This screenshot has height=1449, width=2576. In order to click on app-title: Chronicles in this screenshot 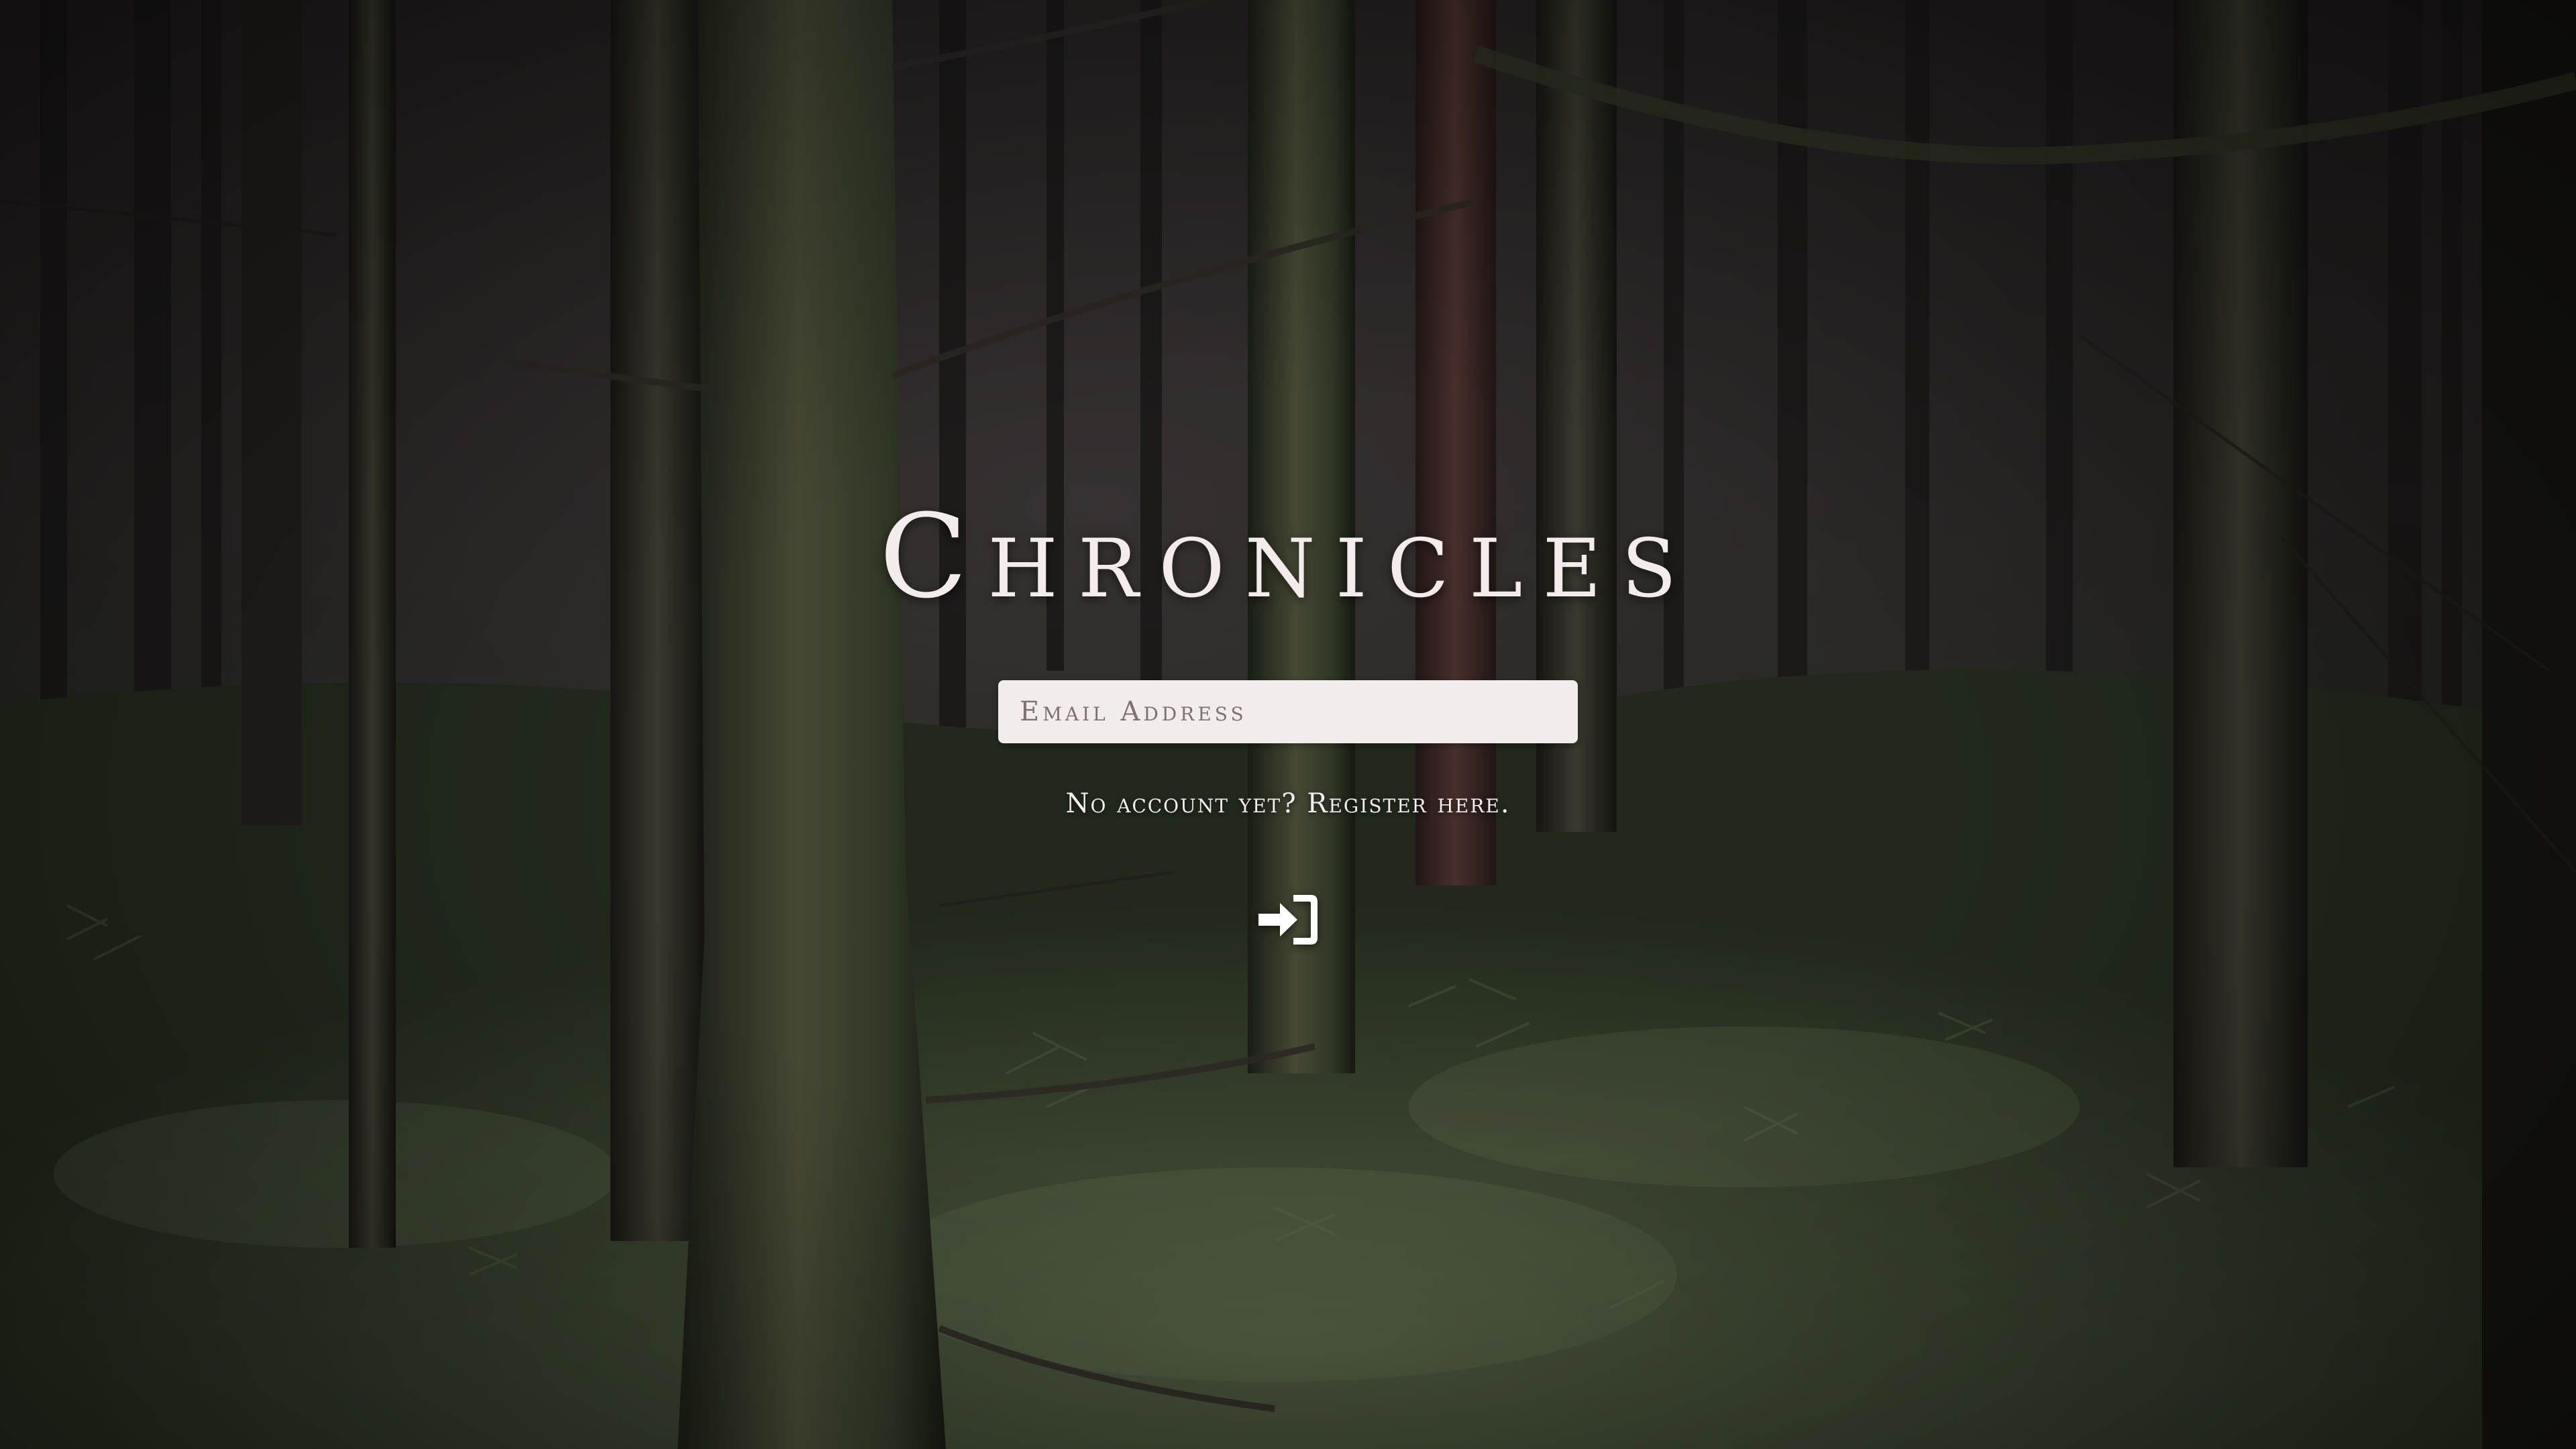, I will do `click(1288, 556)`.